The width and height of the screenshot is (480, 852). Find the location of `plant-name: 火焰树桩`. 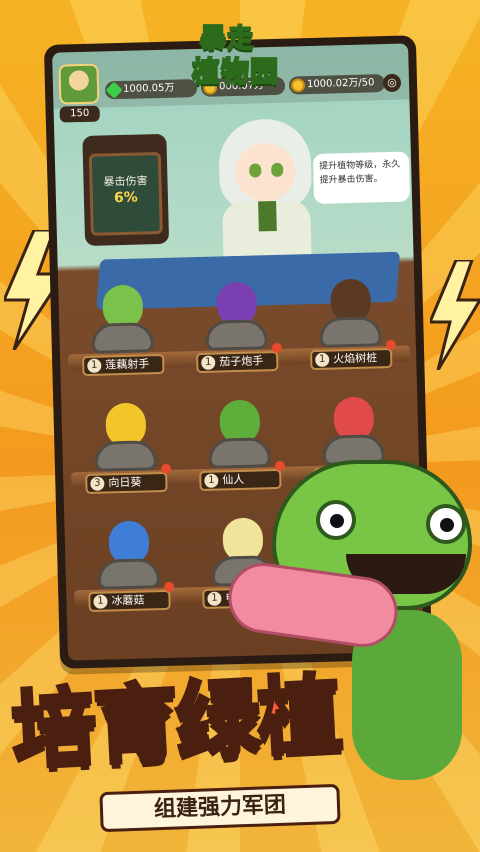

plant-name: 火焰树桩 is located at coordinates (355, 358).